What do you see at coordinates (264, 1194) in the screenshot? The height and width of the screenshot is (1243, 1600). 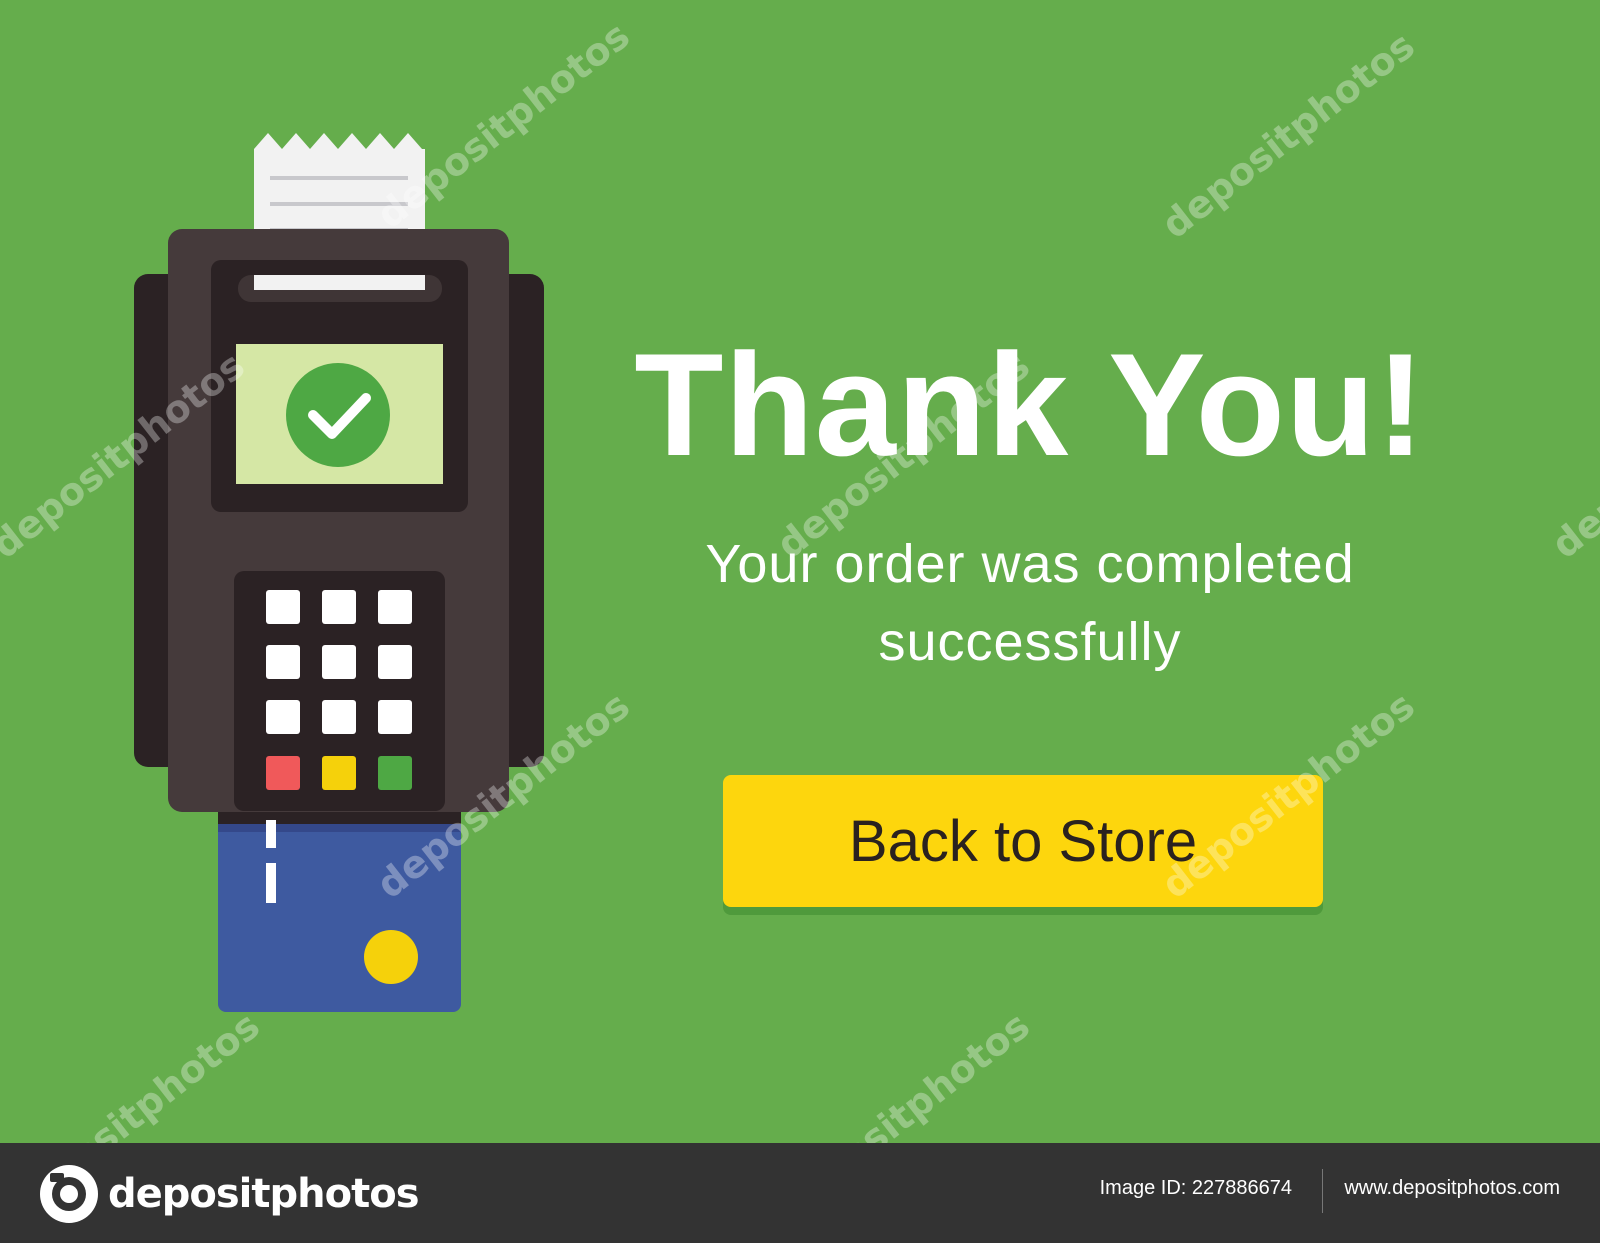 I see `brand-name: depositphotos` at bounding box center [264, 1194].